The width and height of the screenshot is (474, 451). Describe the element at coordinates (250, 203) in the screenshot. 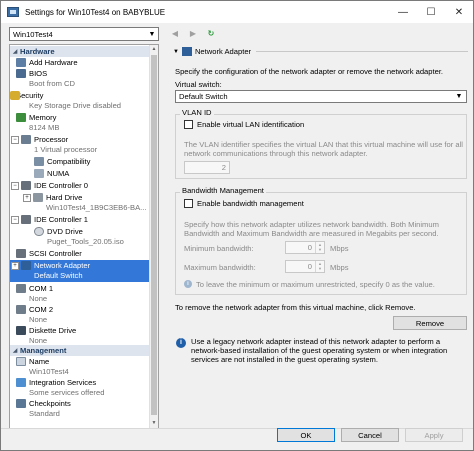

I see `bandwidth-enable-label: Enable bandwidth management` at that location.